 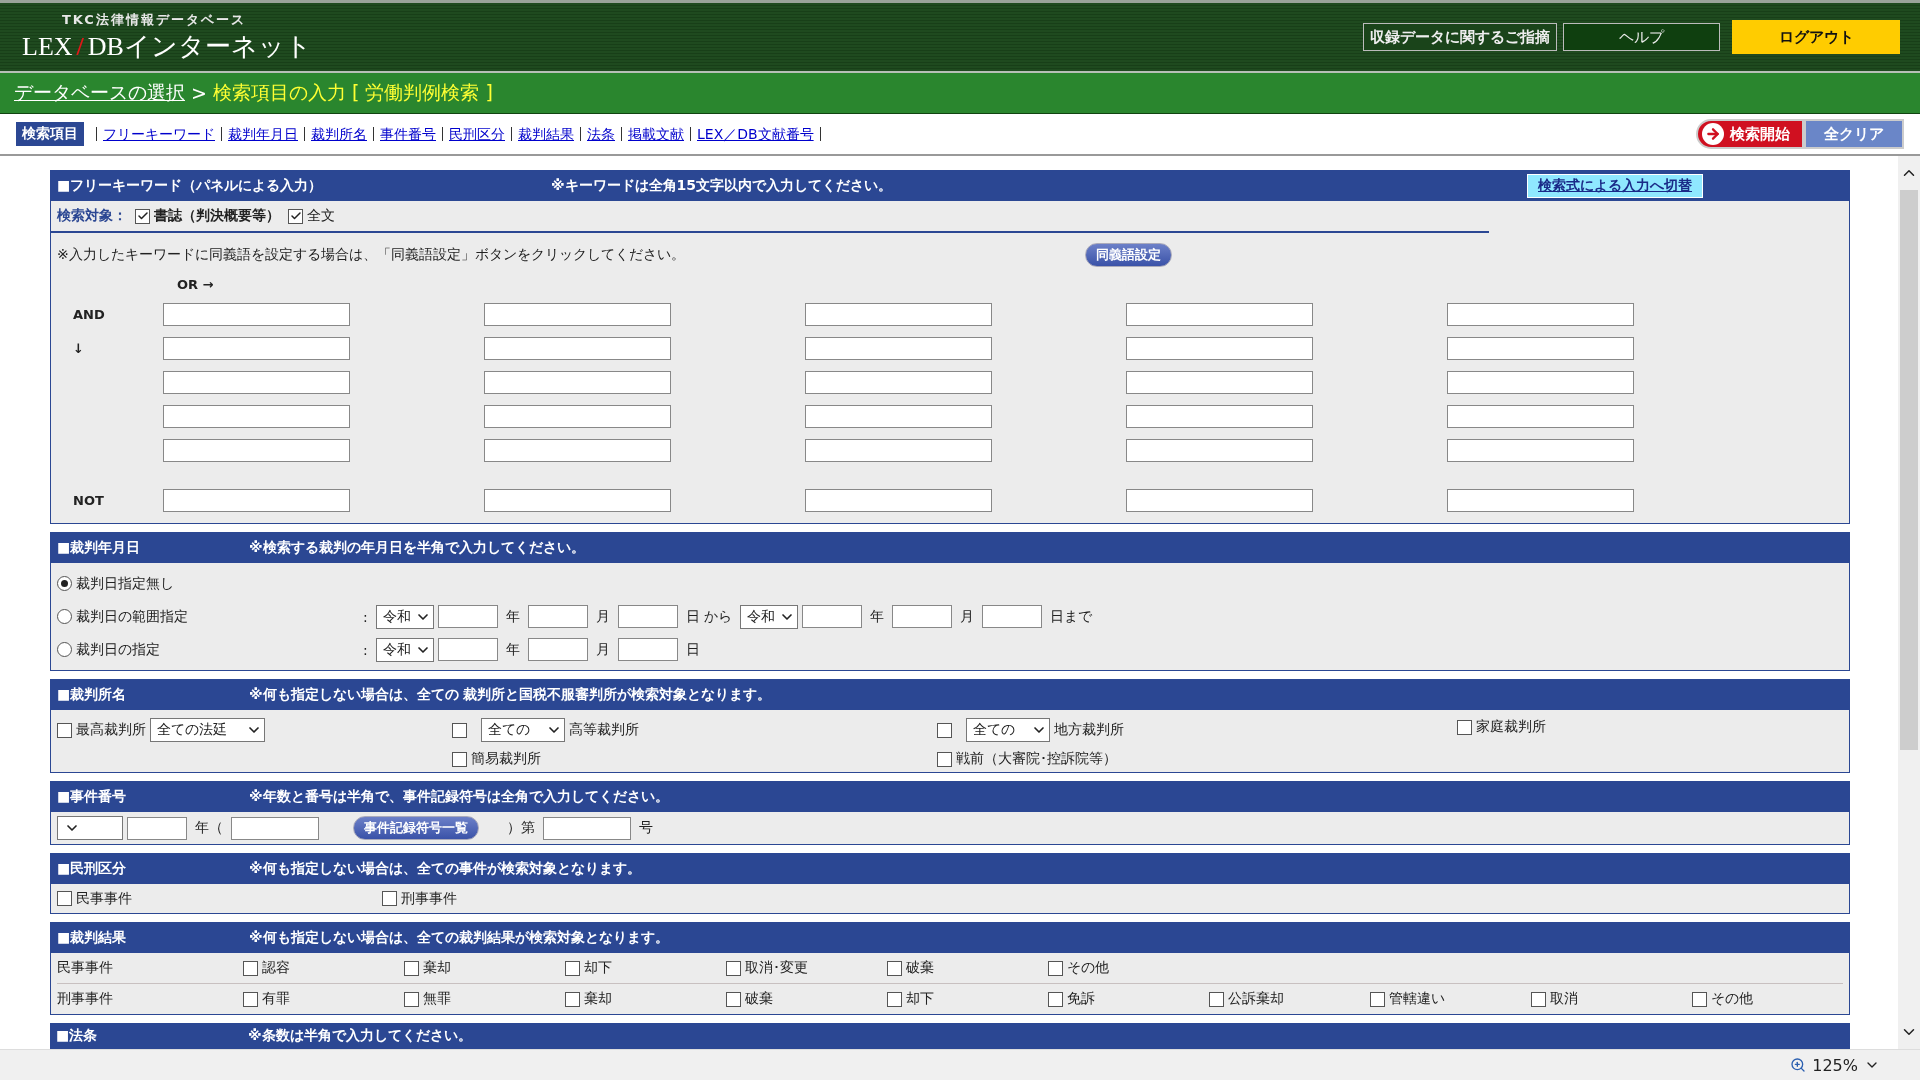 I want to click on zoom-level: 125%, so click(x=1835, y=1065).